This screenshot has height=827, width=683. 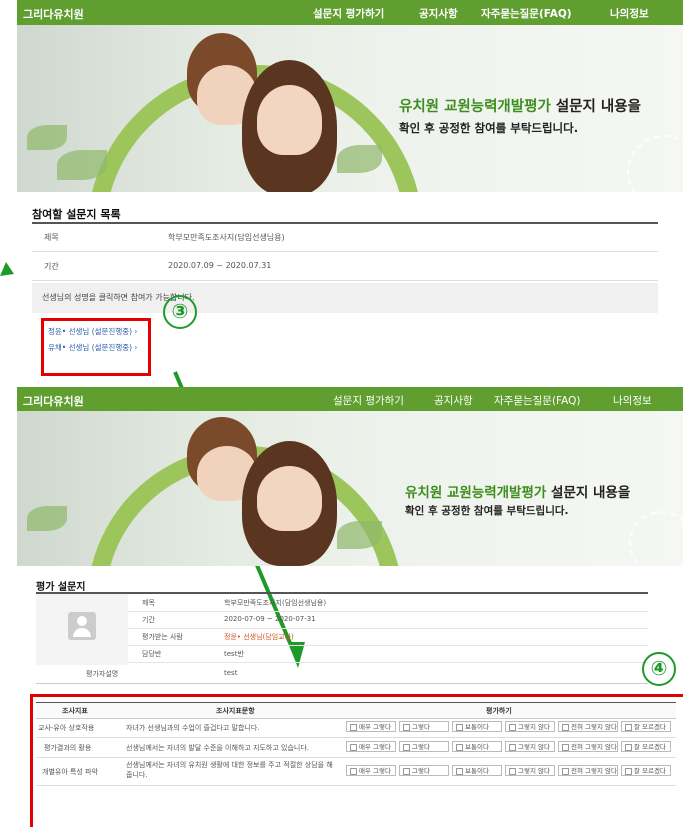 I want to click on menu-survey-2: 설문지 평가하기, so click(x=368, y=400).